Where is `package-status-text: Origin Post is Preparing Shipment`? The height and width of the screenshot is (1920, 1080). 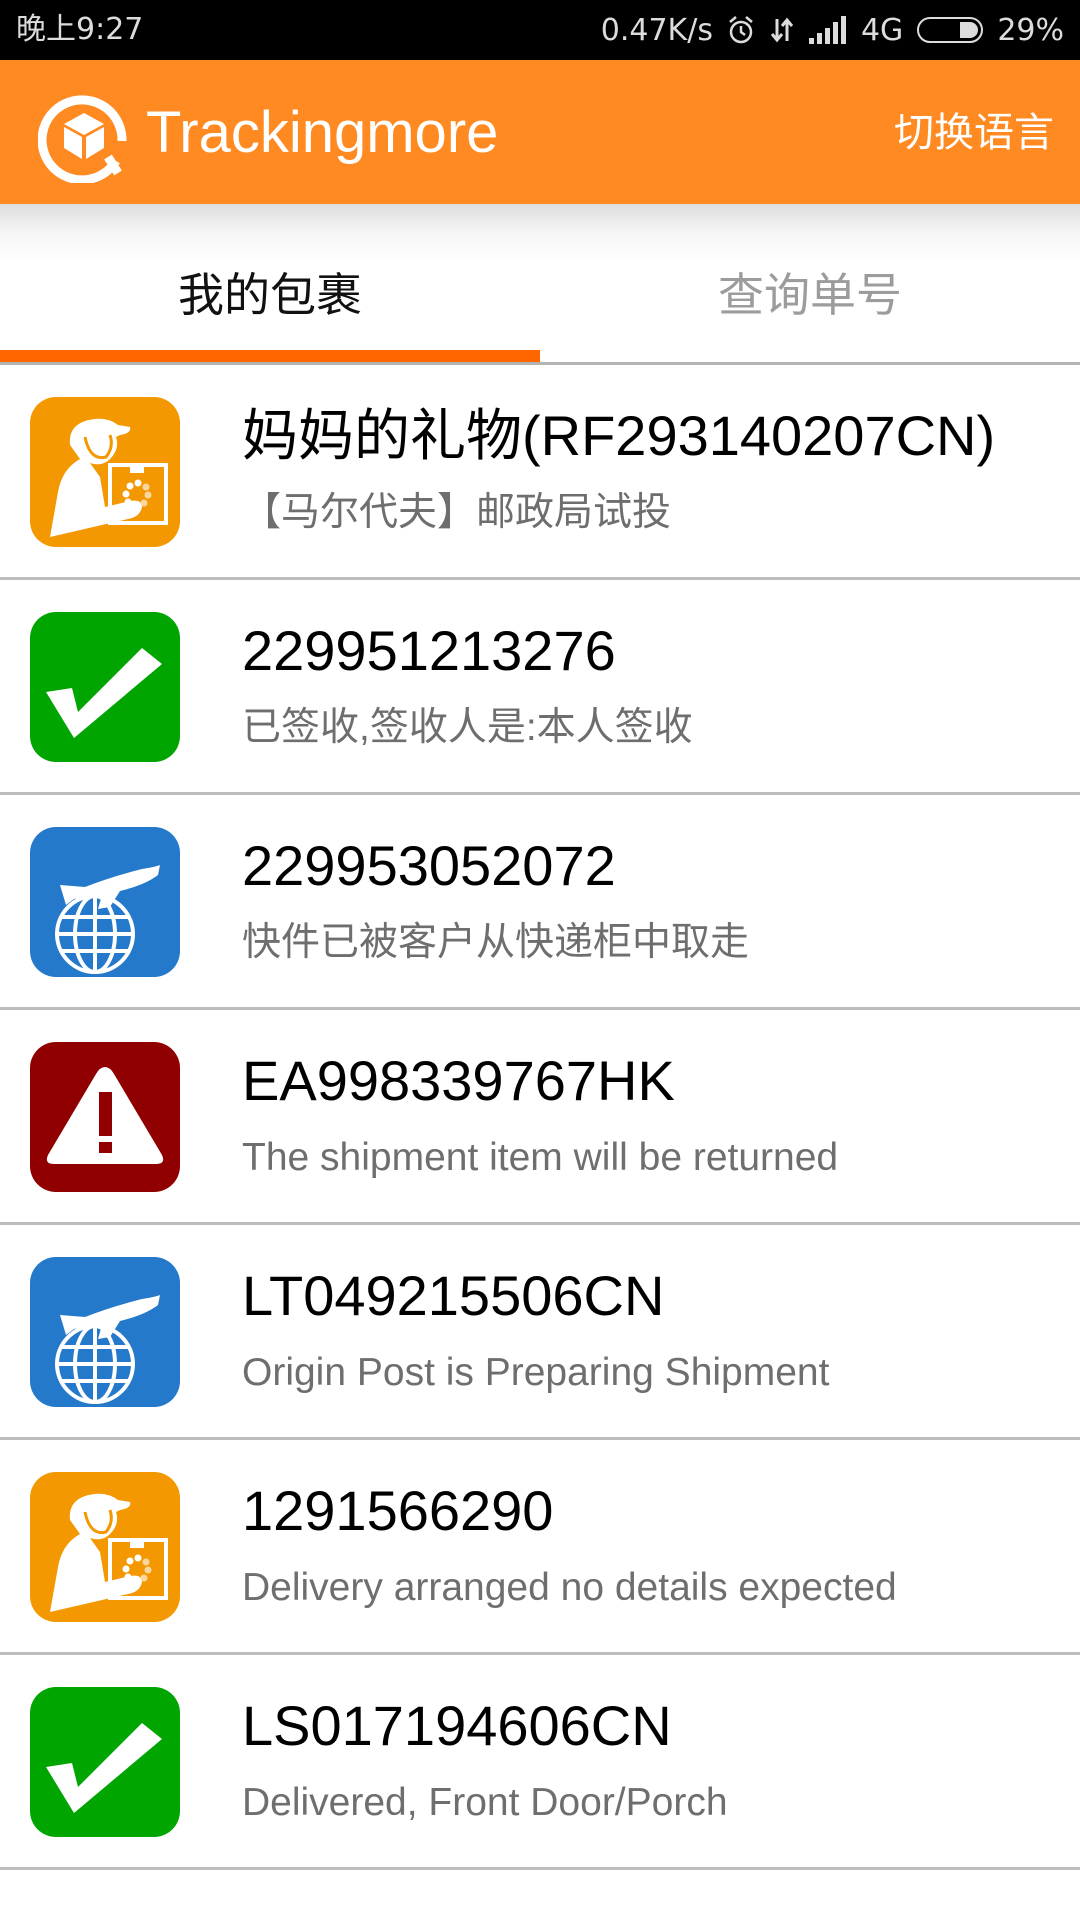 package-status-text: Origin Post is Preparing Shipment is located at coordinates (536, 1372).